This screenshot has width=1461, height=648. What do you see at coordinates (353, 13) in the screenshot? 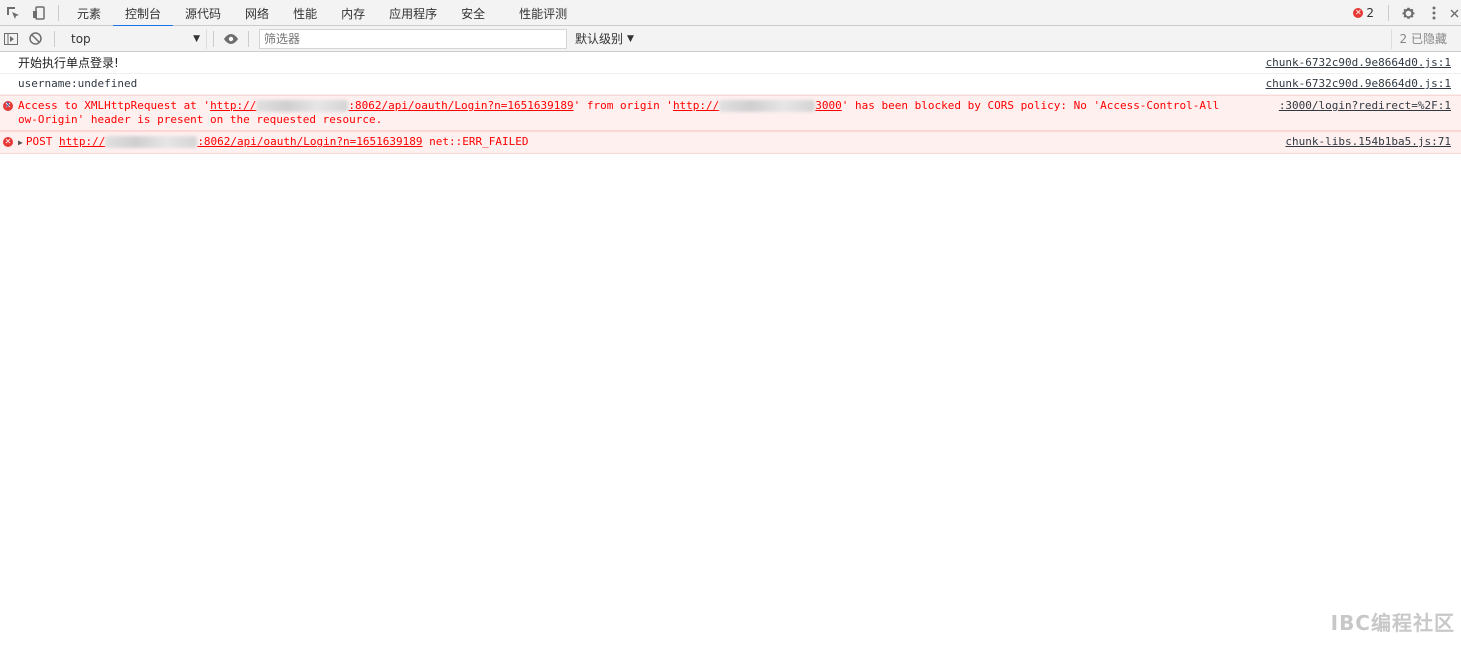
I see `tab-memory: 内存` at bounding box center [353, 13].